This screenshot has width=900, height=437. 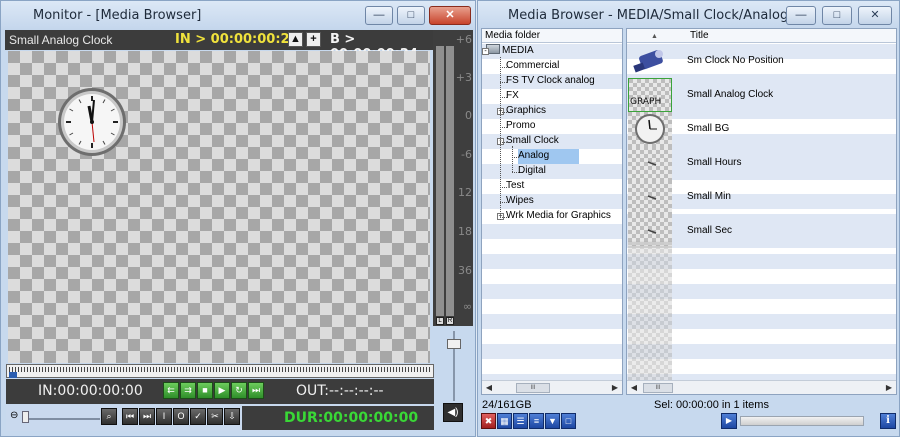 I want to click on analog-clock-graphic, so click(x=92, y=122).